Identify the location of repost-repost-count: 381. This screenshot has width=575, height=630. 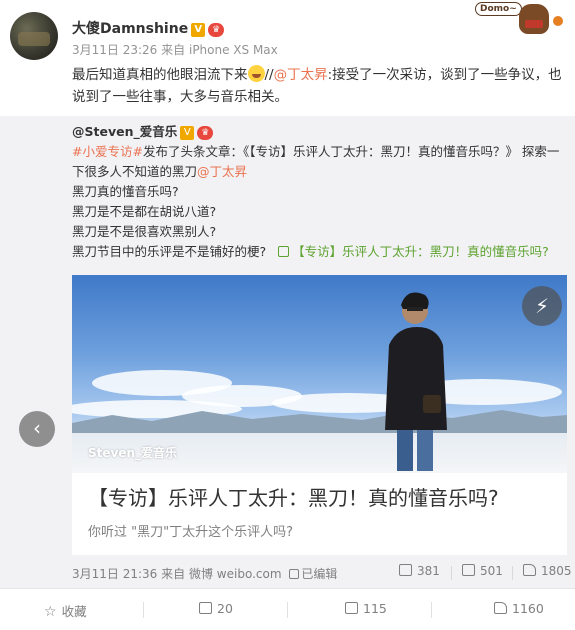
(428, 571).